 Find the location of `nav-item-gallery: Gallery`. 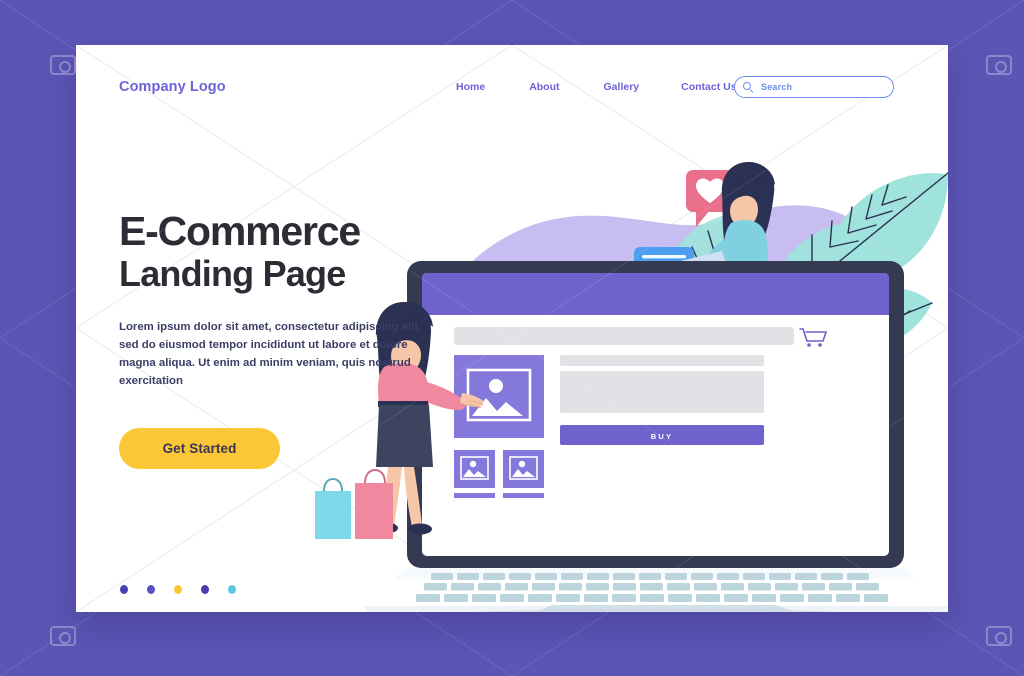

nav-item-gallery: Gallery is located at coordinates (622, 87).